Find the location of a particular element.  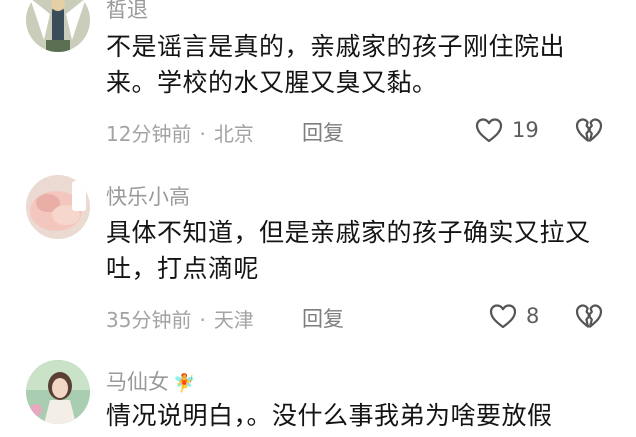

comment-meta: 35分钟前 · 天津 is located at coordinates (180, 318).